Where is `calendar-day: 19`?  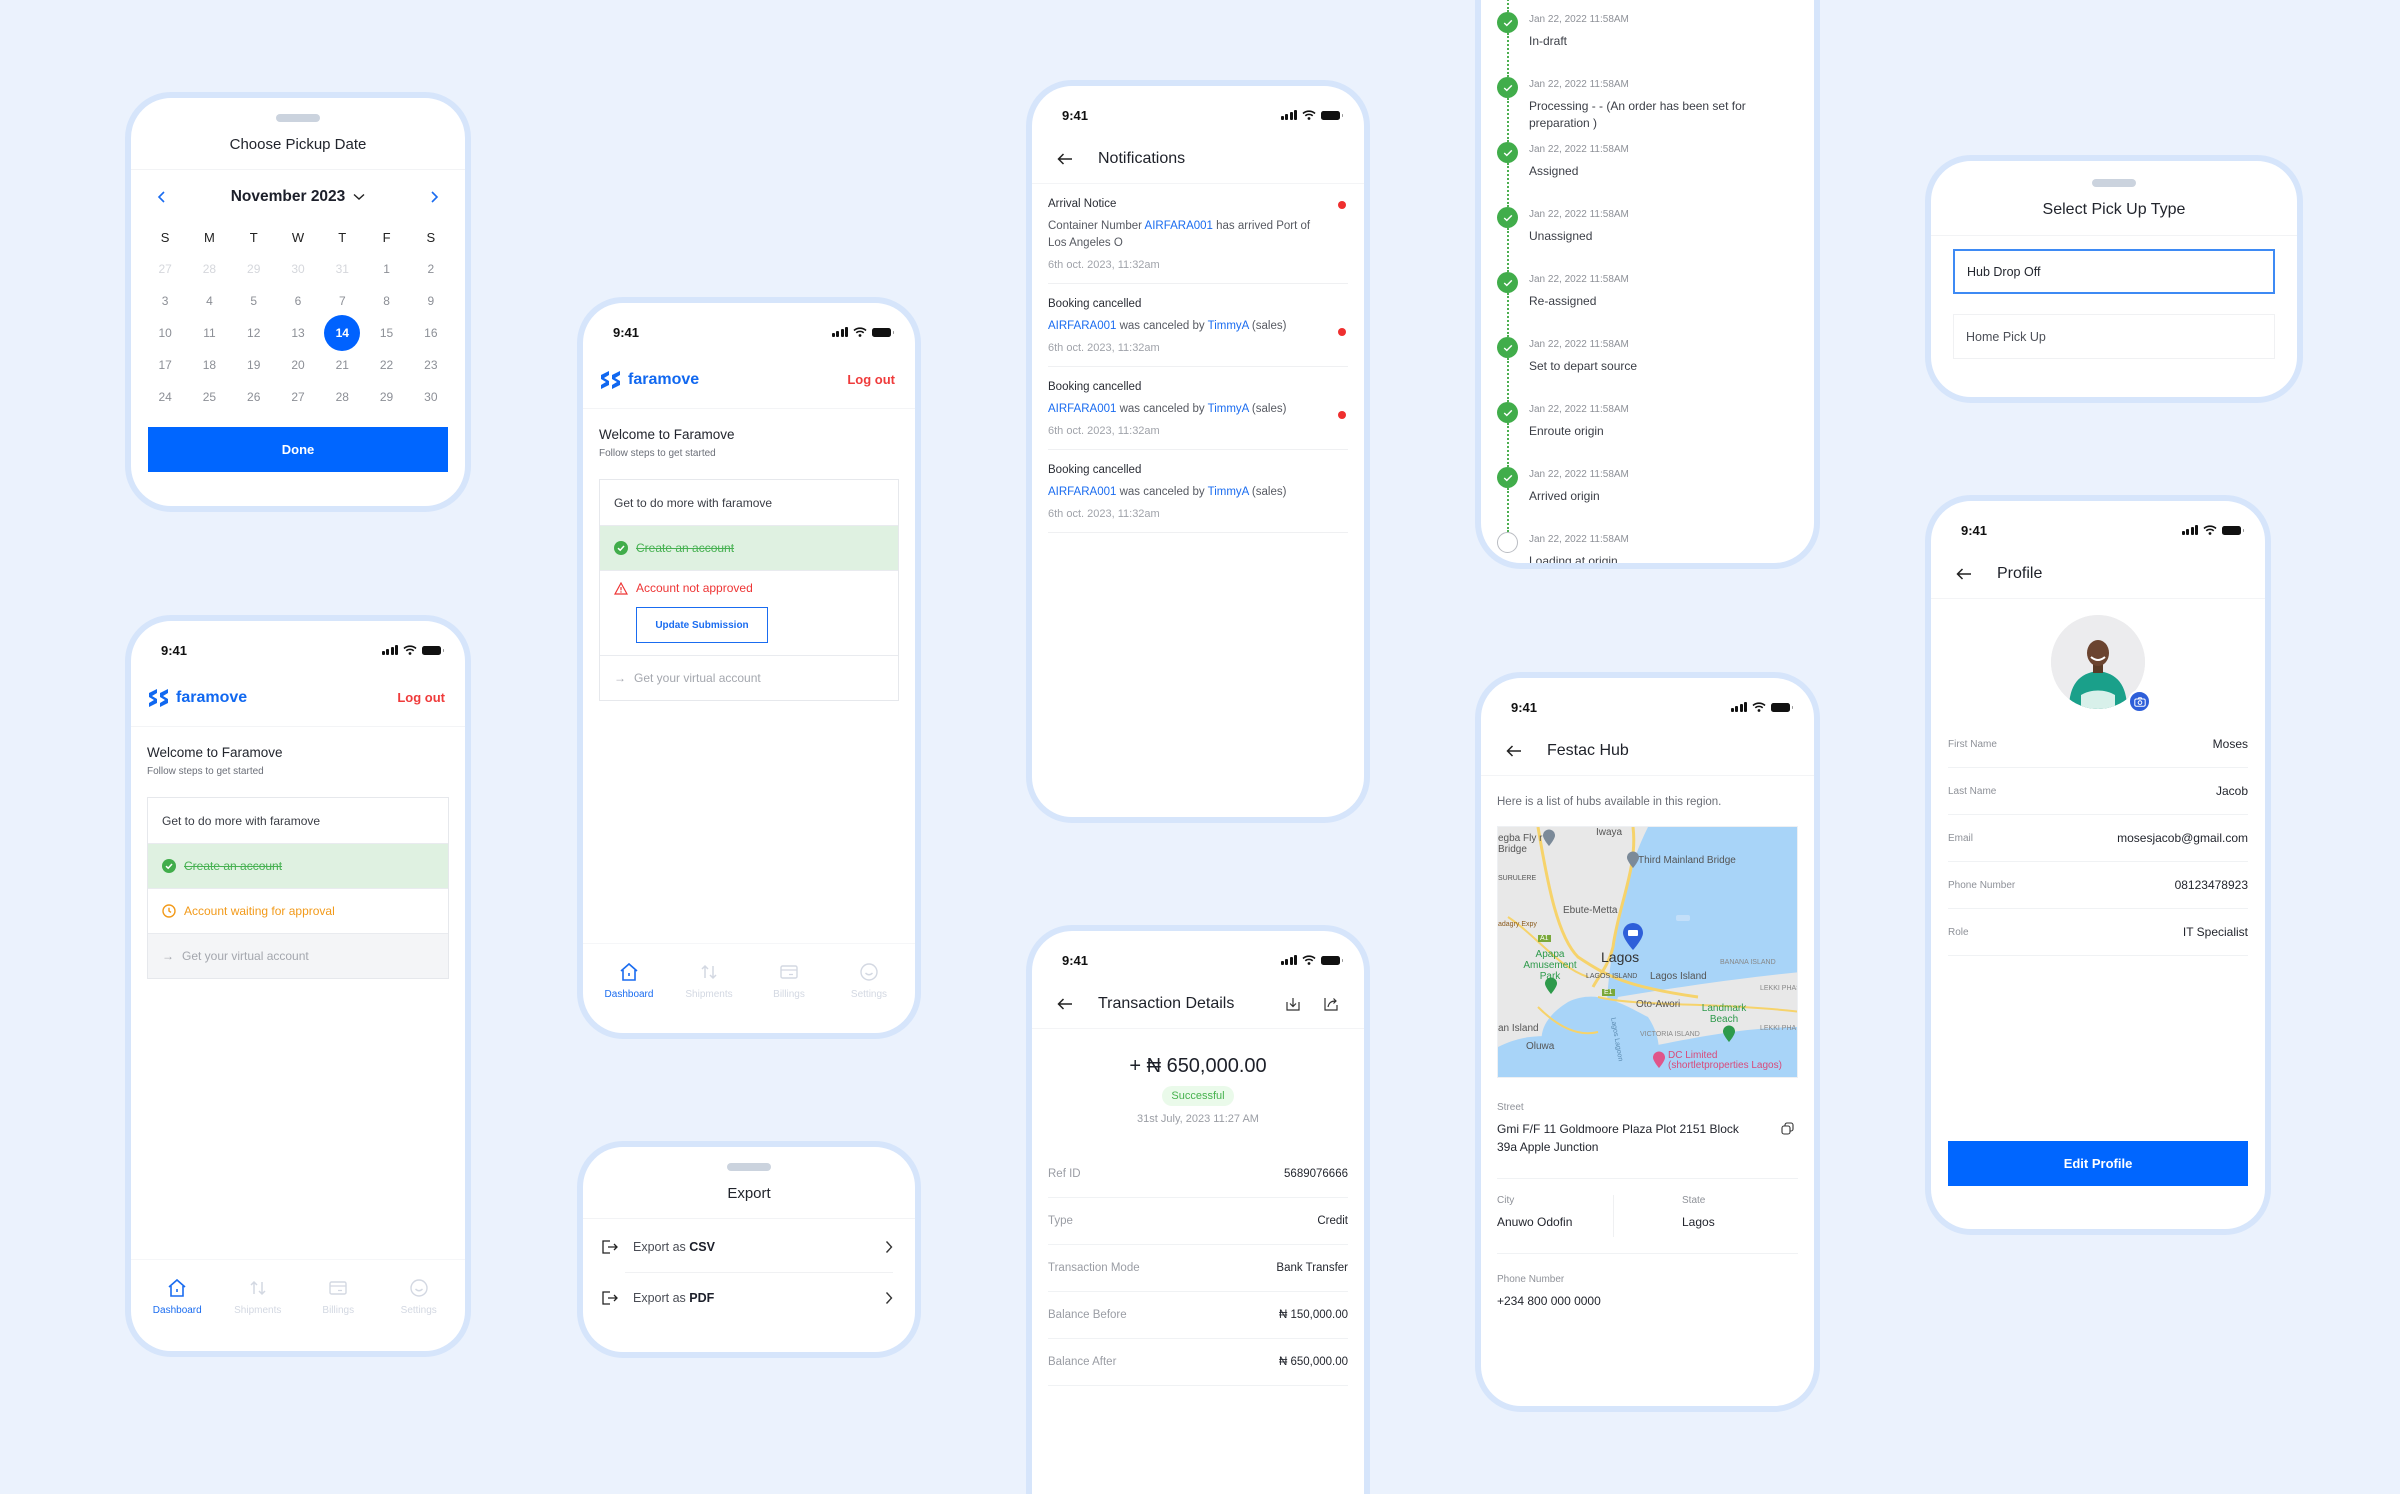 calendar-day: 19 is located at coordinates (254, 365).